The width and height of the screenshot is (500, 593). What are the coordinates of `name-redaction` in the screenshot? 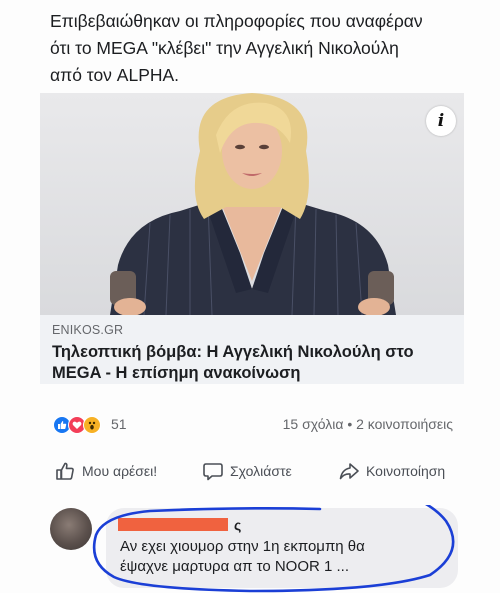 It's located at (173, 524).